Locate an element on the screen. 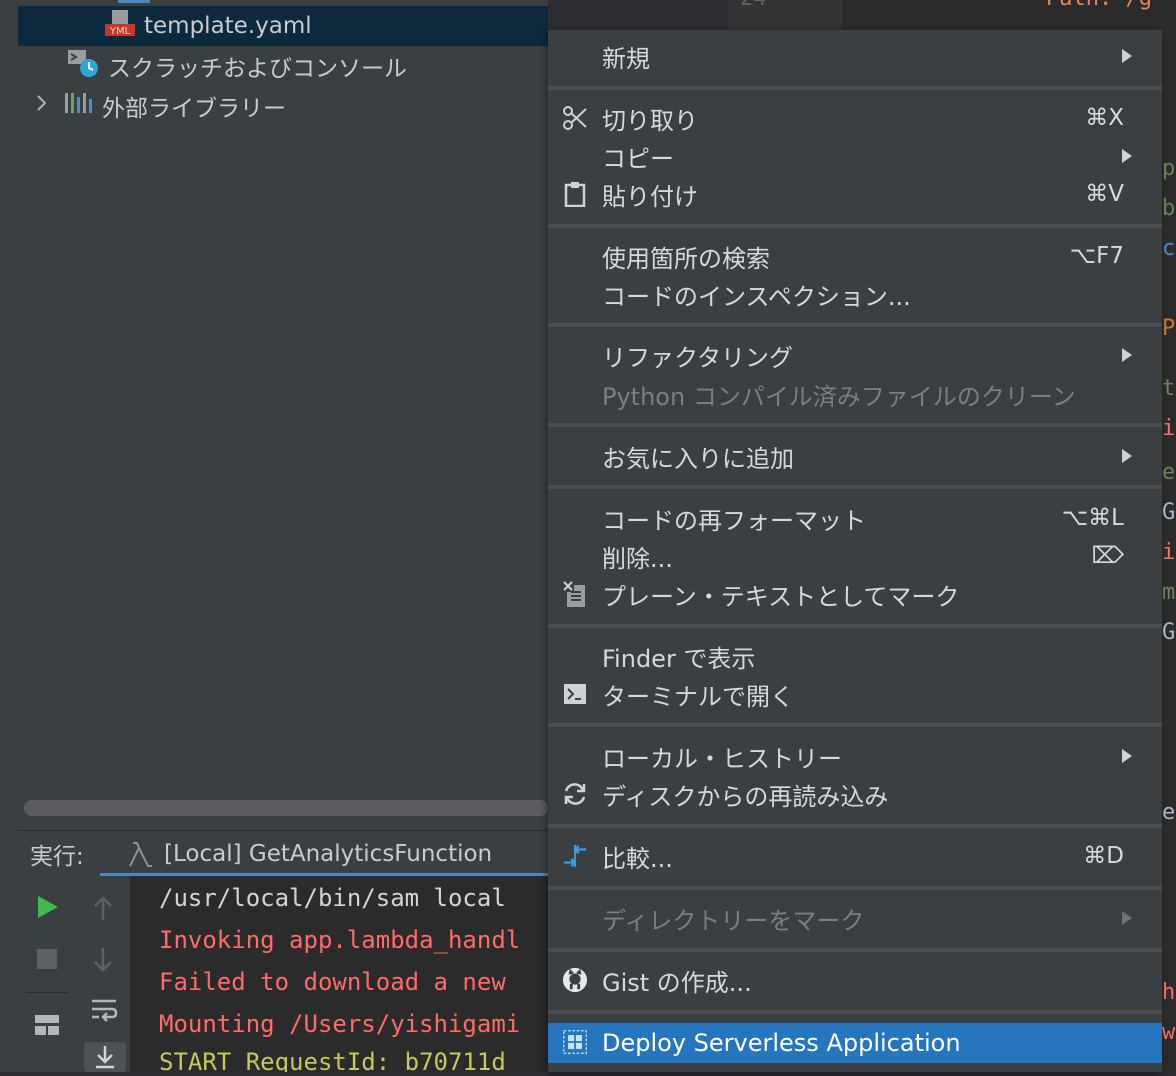 Image resolution: width=1176 pixels, height=1076 pixels. clipboard-icon is located at coordinates (575, 194).